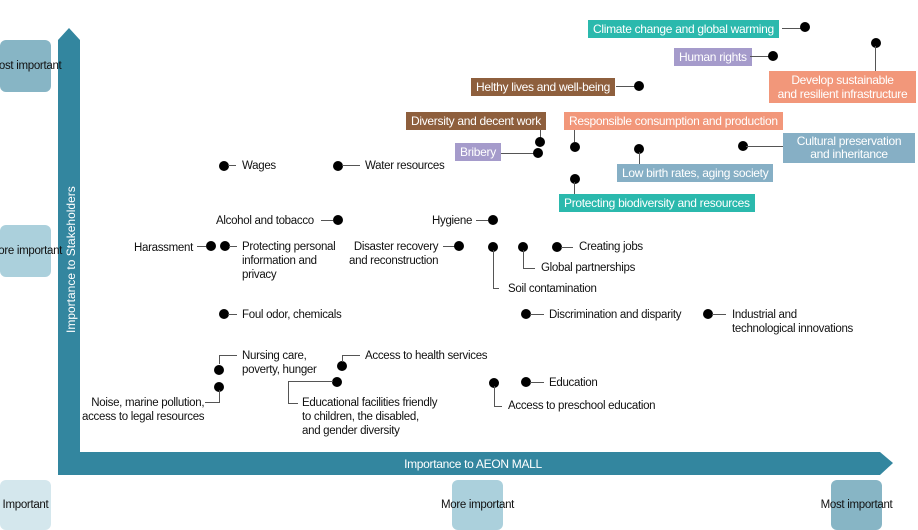  What do you see at coordinates (615, 315) in the screenshot?
I see `issue-discrimination: Discrimination and disparity` at bounding box center [615, 315].